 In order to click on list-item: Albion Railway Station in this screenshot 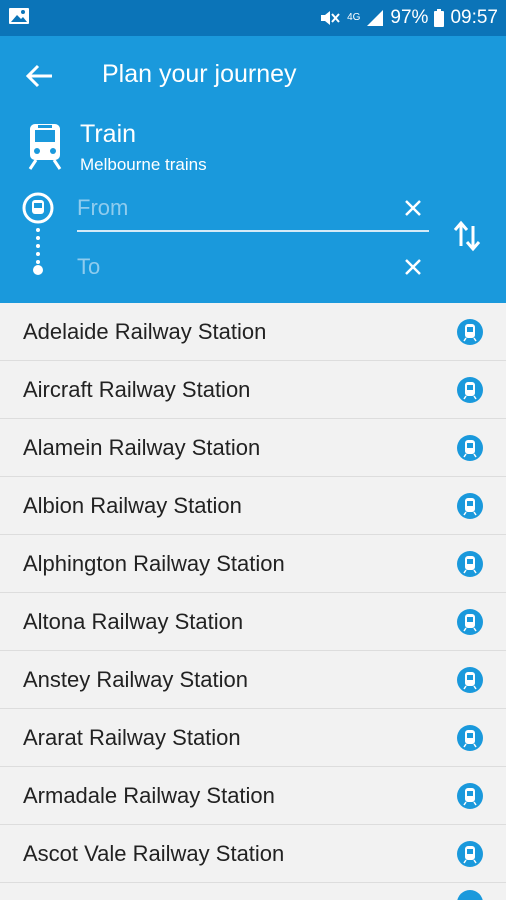, I will do `click(253, 506)`.